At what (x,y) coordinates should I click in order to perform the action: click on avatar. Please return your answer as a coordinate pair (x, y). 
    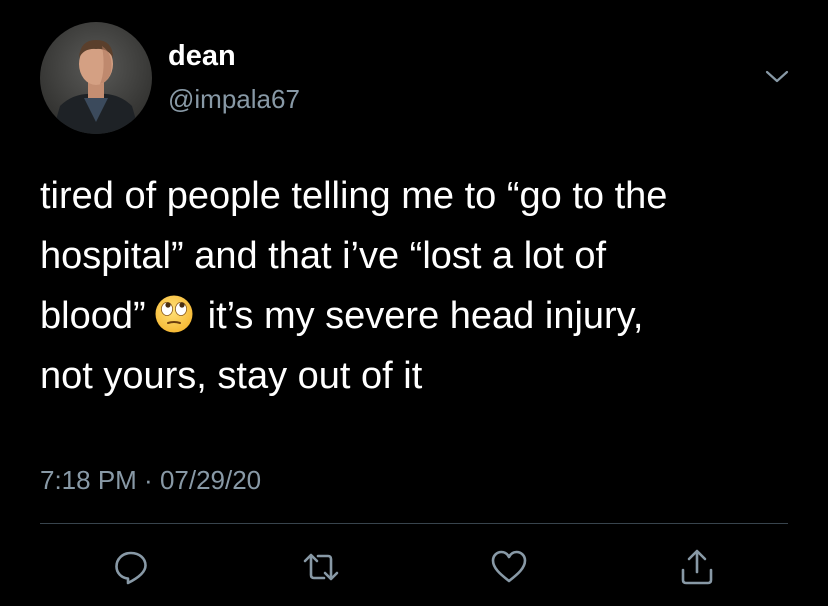
    Looking at the image, I should click on (96, 78).